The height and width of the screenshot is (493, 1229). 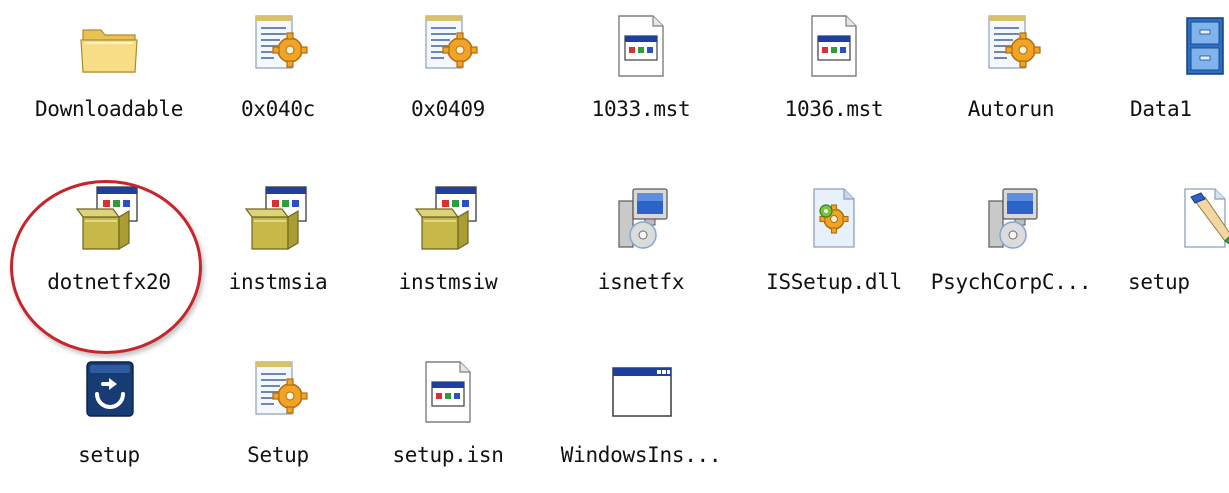 I want to click on file-label: Setup, so click(x=278, y=455).